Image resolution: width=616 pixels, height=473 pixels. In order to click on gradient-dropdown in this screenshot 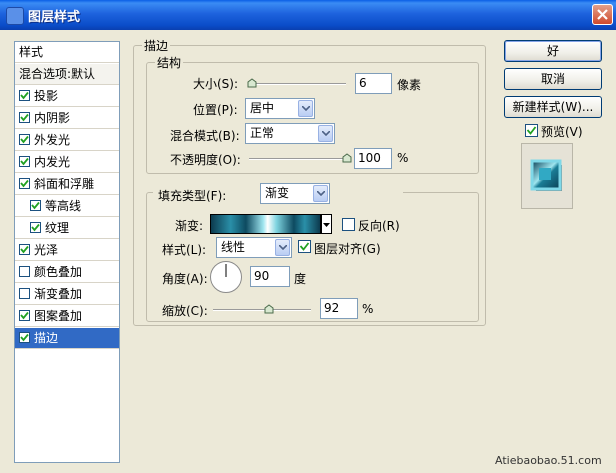, I will do `click(326, 224)`.